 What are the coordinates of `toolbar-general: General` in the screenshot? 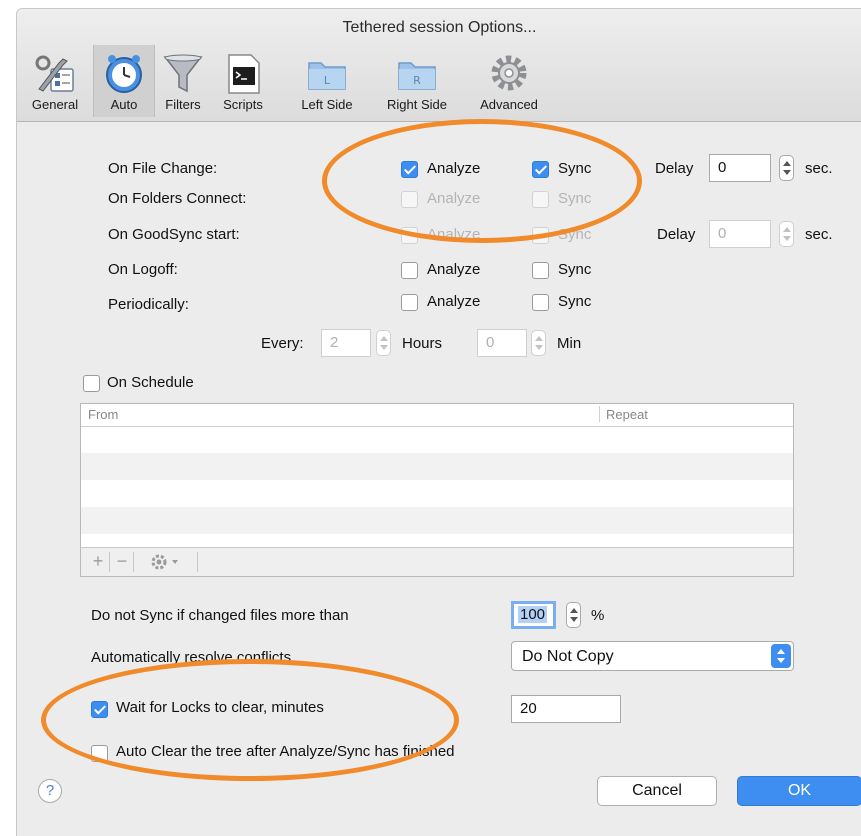 It's located at (55, 81).